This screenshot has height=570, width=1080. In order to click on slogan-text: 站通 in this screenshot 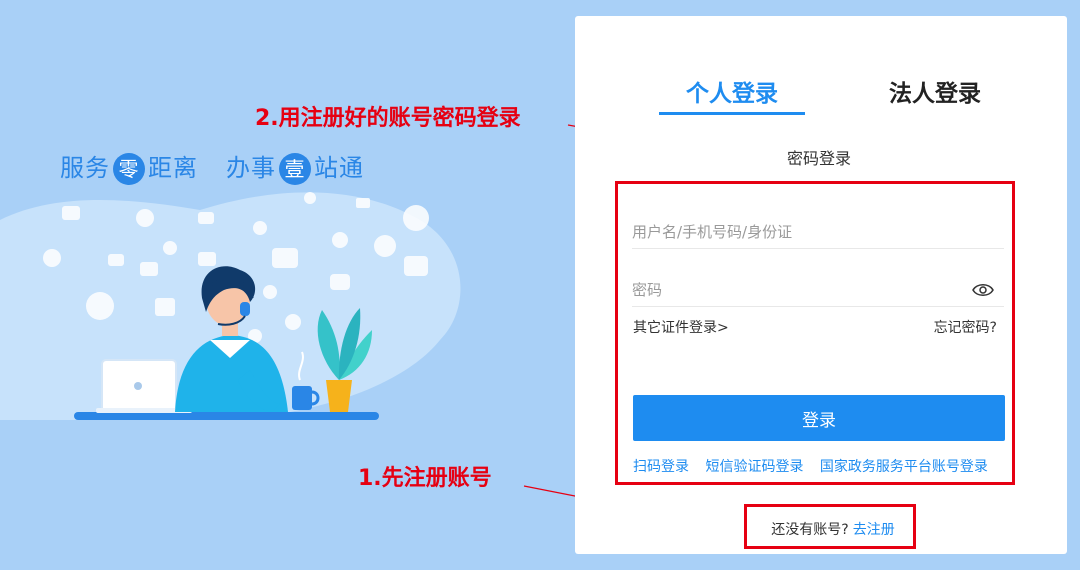, I will do `click(339, 168)`.